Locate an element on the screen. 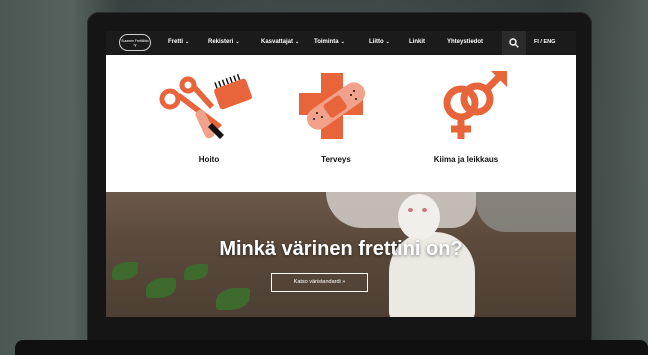 This screenshot has height=355, width=648. nav-item-liitto: Liitto ⌄ is located at coordinates (379, 42).